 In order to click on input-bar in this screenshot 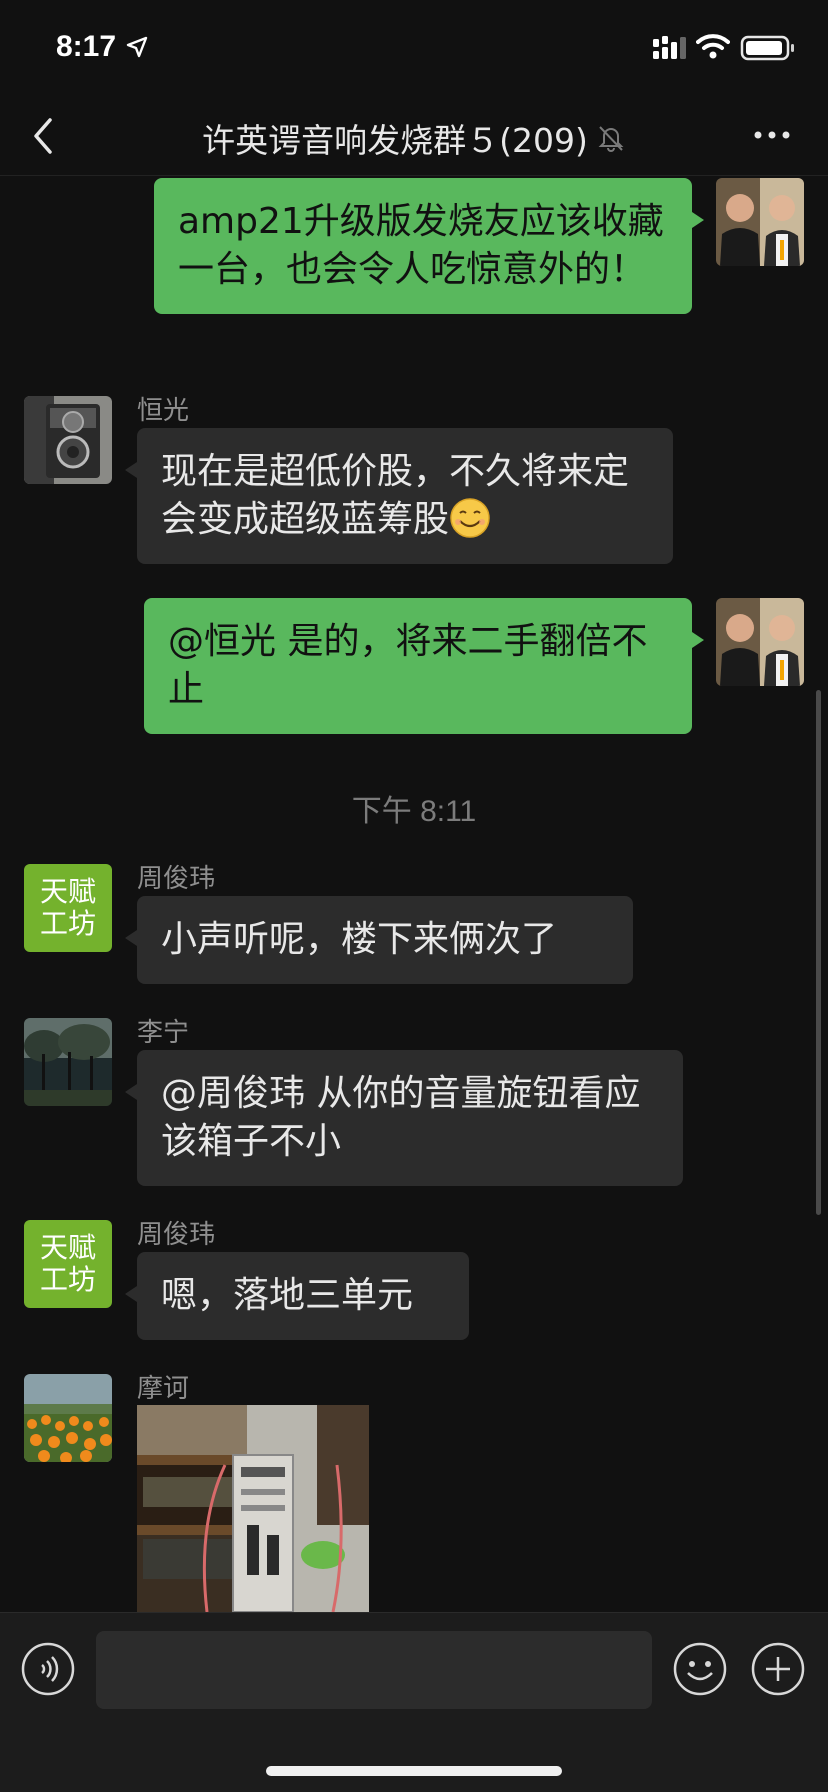, I will do `click(414, 1702)`.